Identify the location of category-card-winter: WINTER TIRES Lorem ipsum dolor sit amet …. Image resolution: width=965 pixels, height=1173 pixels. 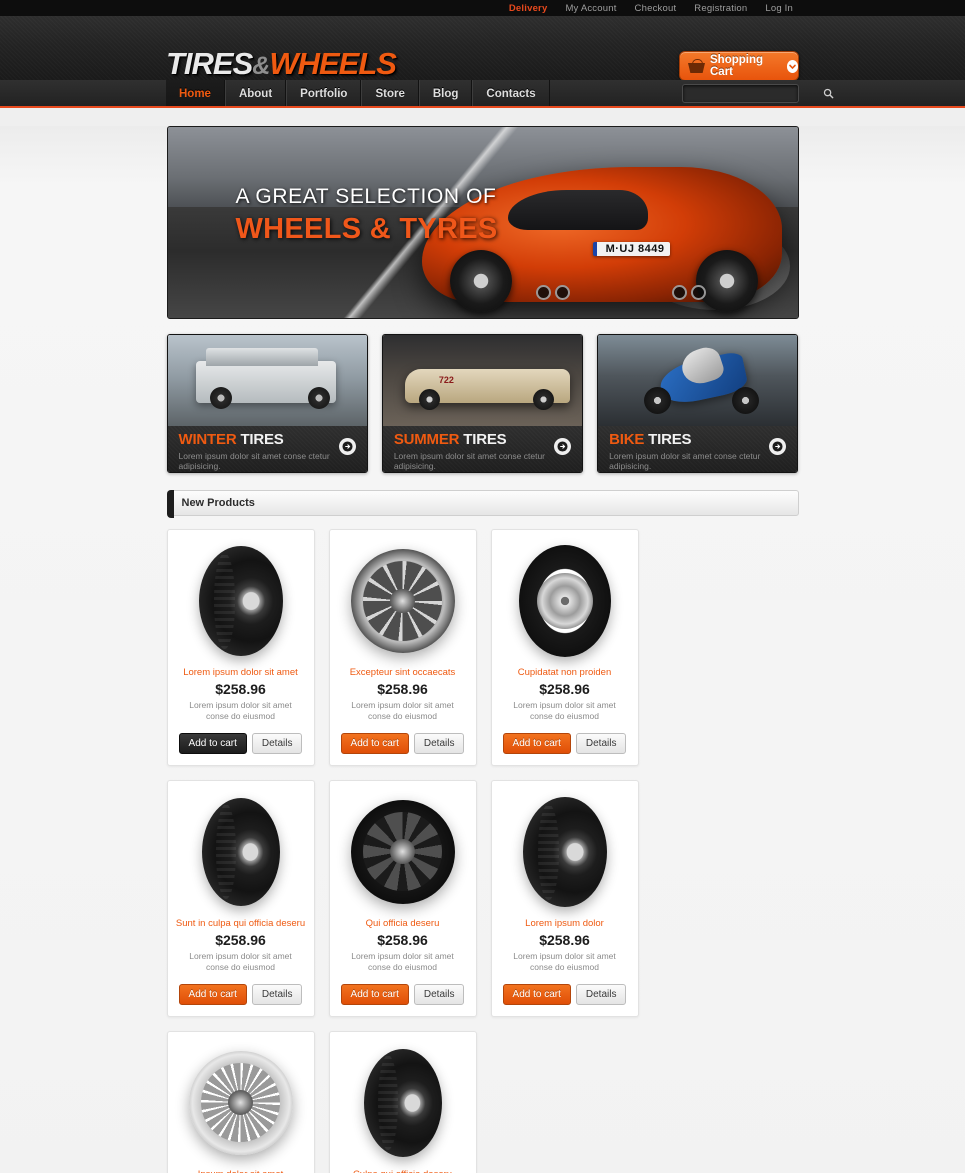
(267, 403).